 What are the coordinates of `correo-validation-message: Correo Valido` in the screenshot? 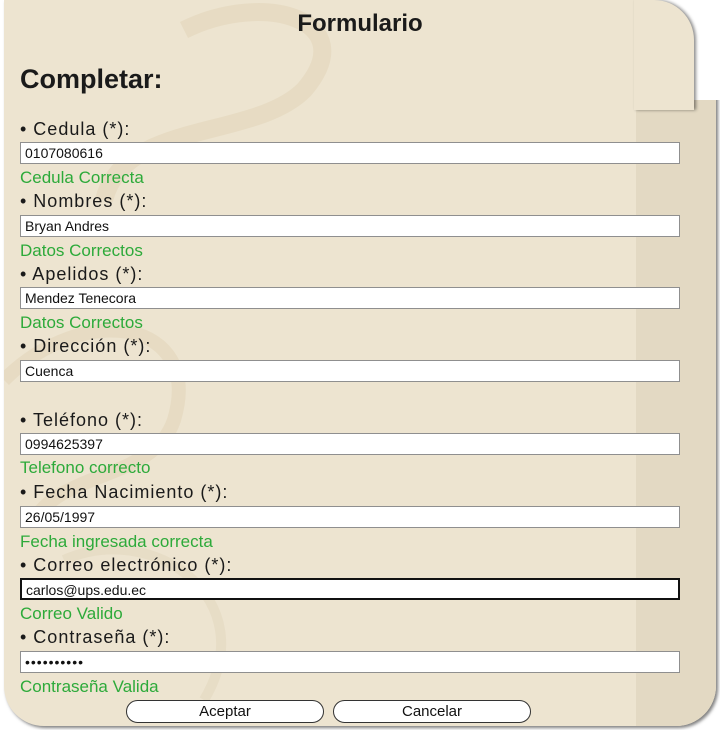 It's located at (71, 613).